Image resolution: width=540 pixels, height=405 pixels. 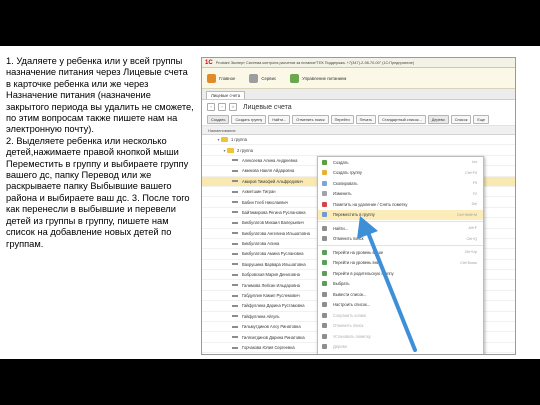 What do you see at coordinates (310, 119) in the screenshot?
I see `cancel-search-button: Отменить поиск` at bounding box center [310, 119].